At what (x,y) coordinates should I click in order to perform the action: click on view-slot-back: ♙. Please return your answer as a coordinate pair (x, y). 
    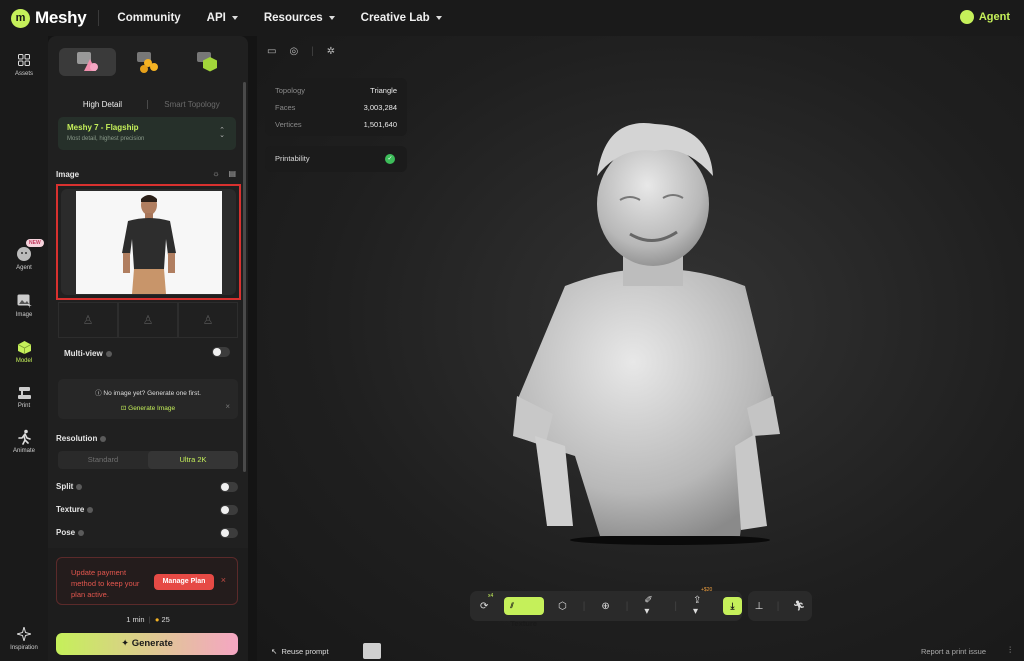
    Looking at the image, I should click on (208, 320).